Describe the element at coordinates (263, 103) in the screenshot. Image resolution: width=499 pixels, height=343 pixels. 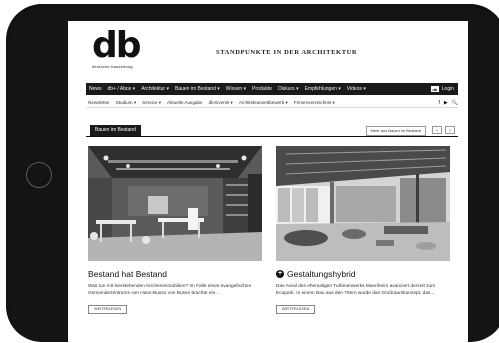
I see `subnav-item-architekturwettbewerb: Architekturwettbewerb ▾` at that location.